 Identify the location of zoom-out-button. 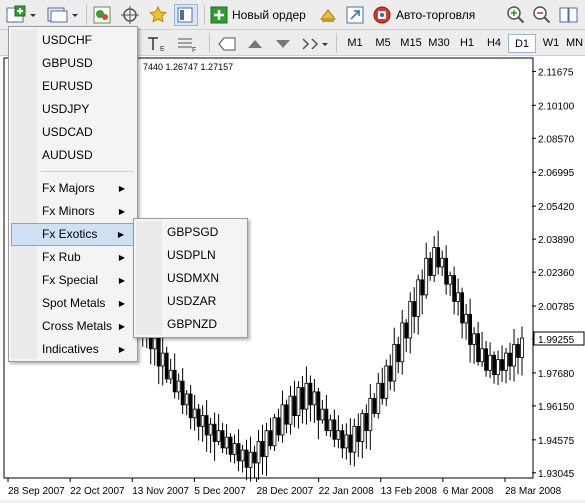
(542, 15).